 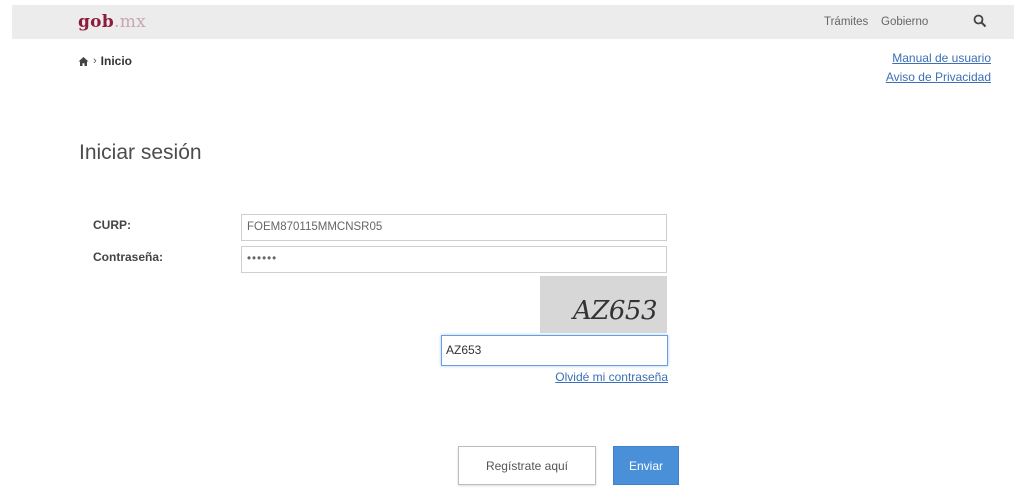 I want to click on nav-link-tramites: Trámites, so click(x=846, y=22).